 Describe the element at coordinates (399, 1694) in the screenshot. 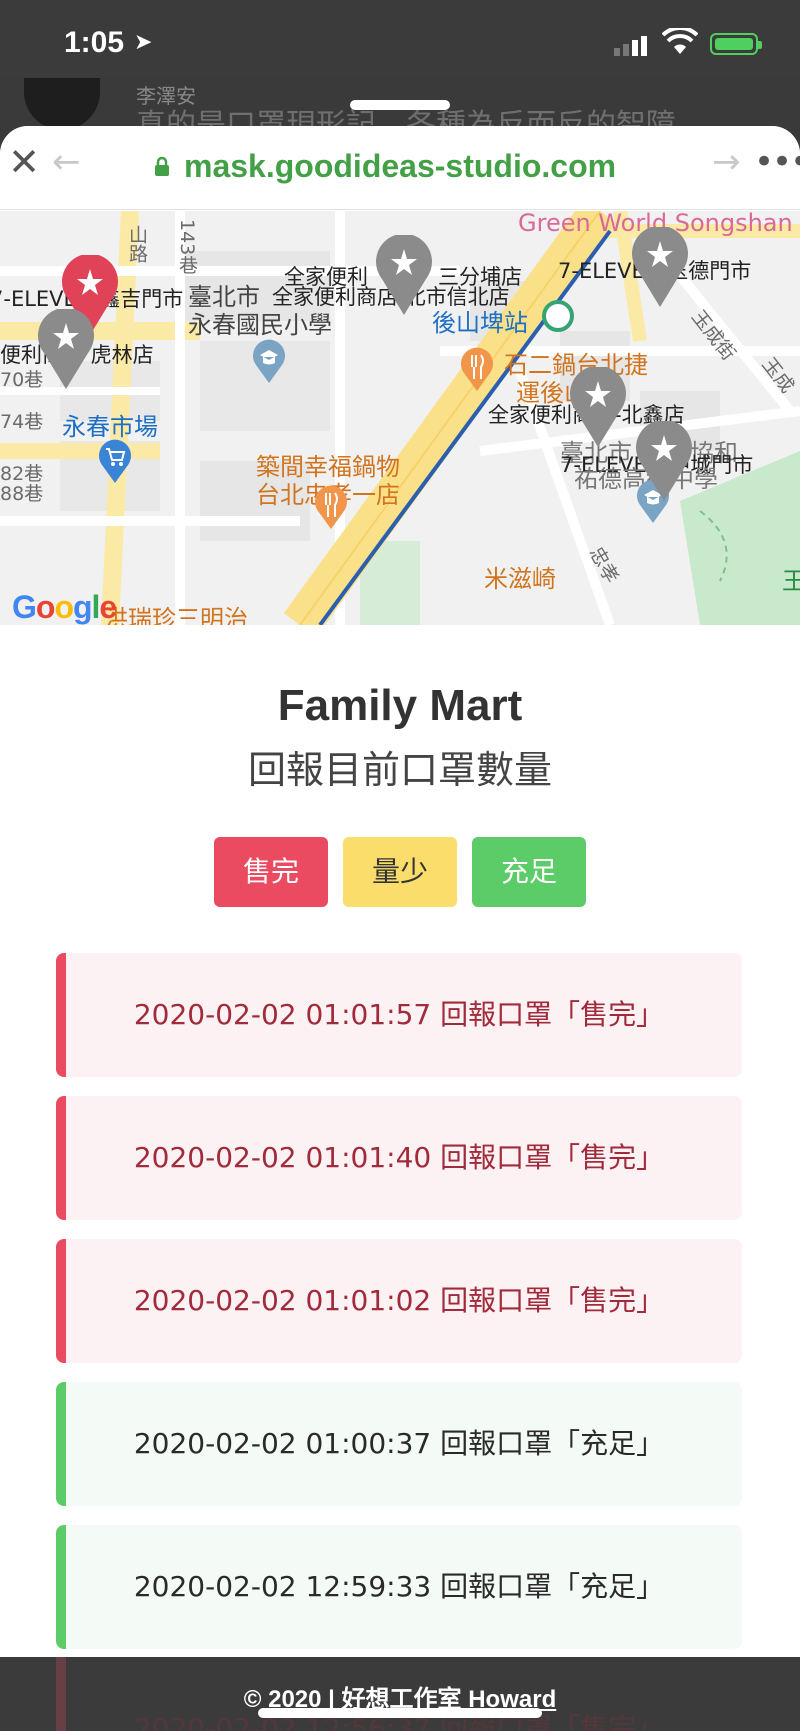

I see `report-item-partial: 2020-02-02 12:56:37 回報口罩「售完」` at that location.